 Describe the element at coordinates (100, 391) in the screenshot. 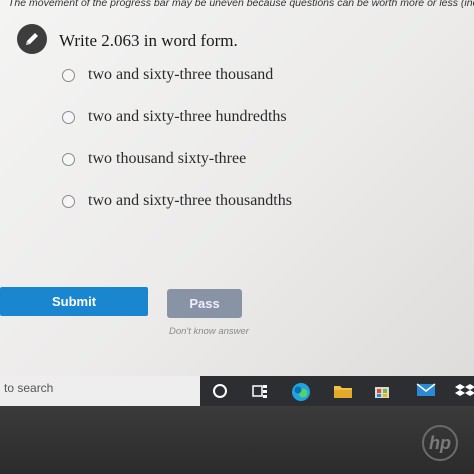

I see `taskbar-search: to search` at that location.